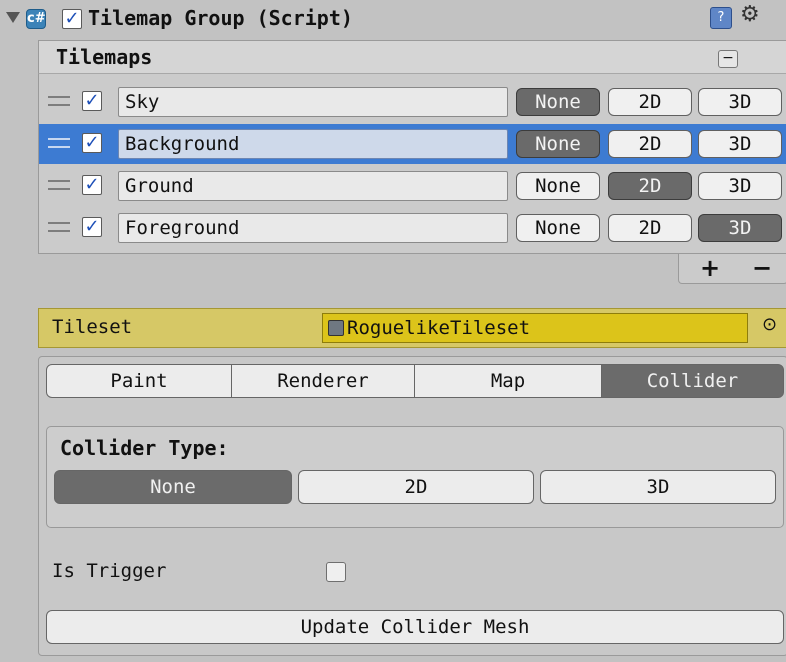 The height and width of the screenshot is (662, 786). I want to click on script-icon: c#, so click(36, 19).